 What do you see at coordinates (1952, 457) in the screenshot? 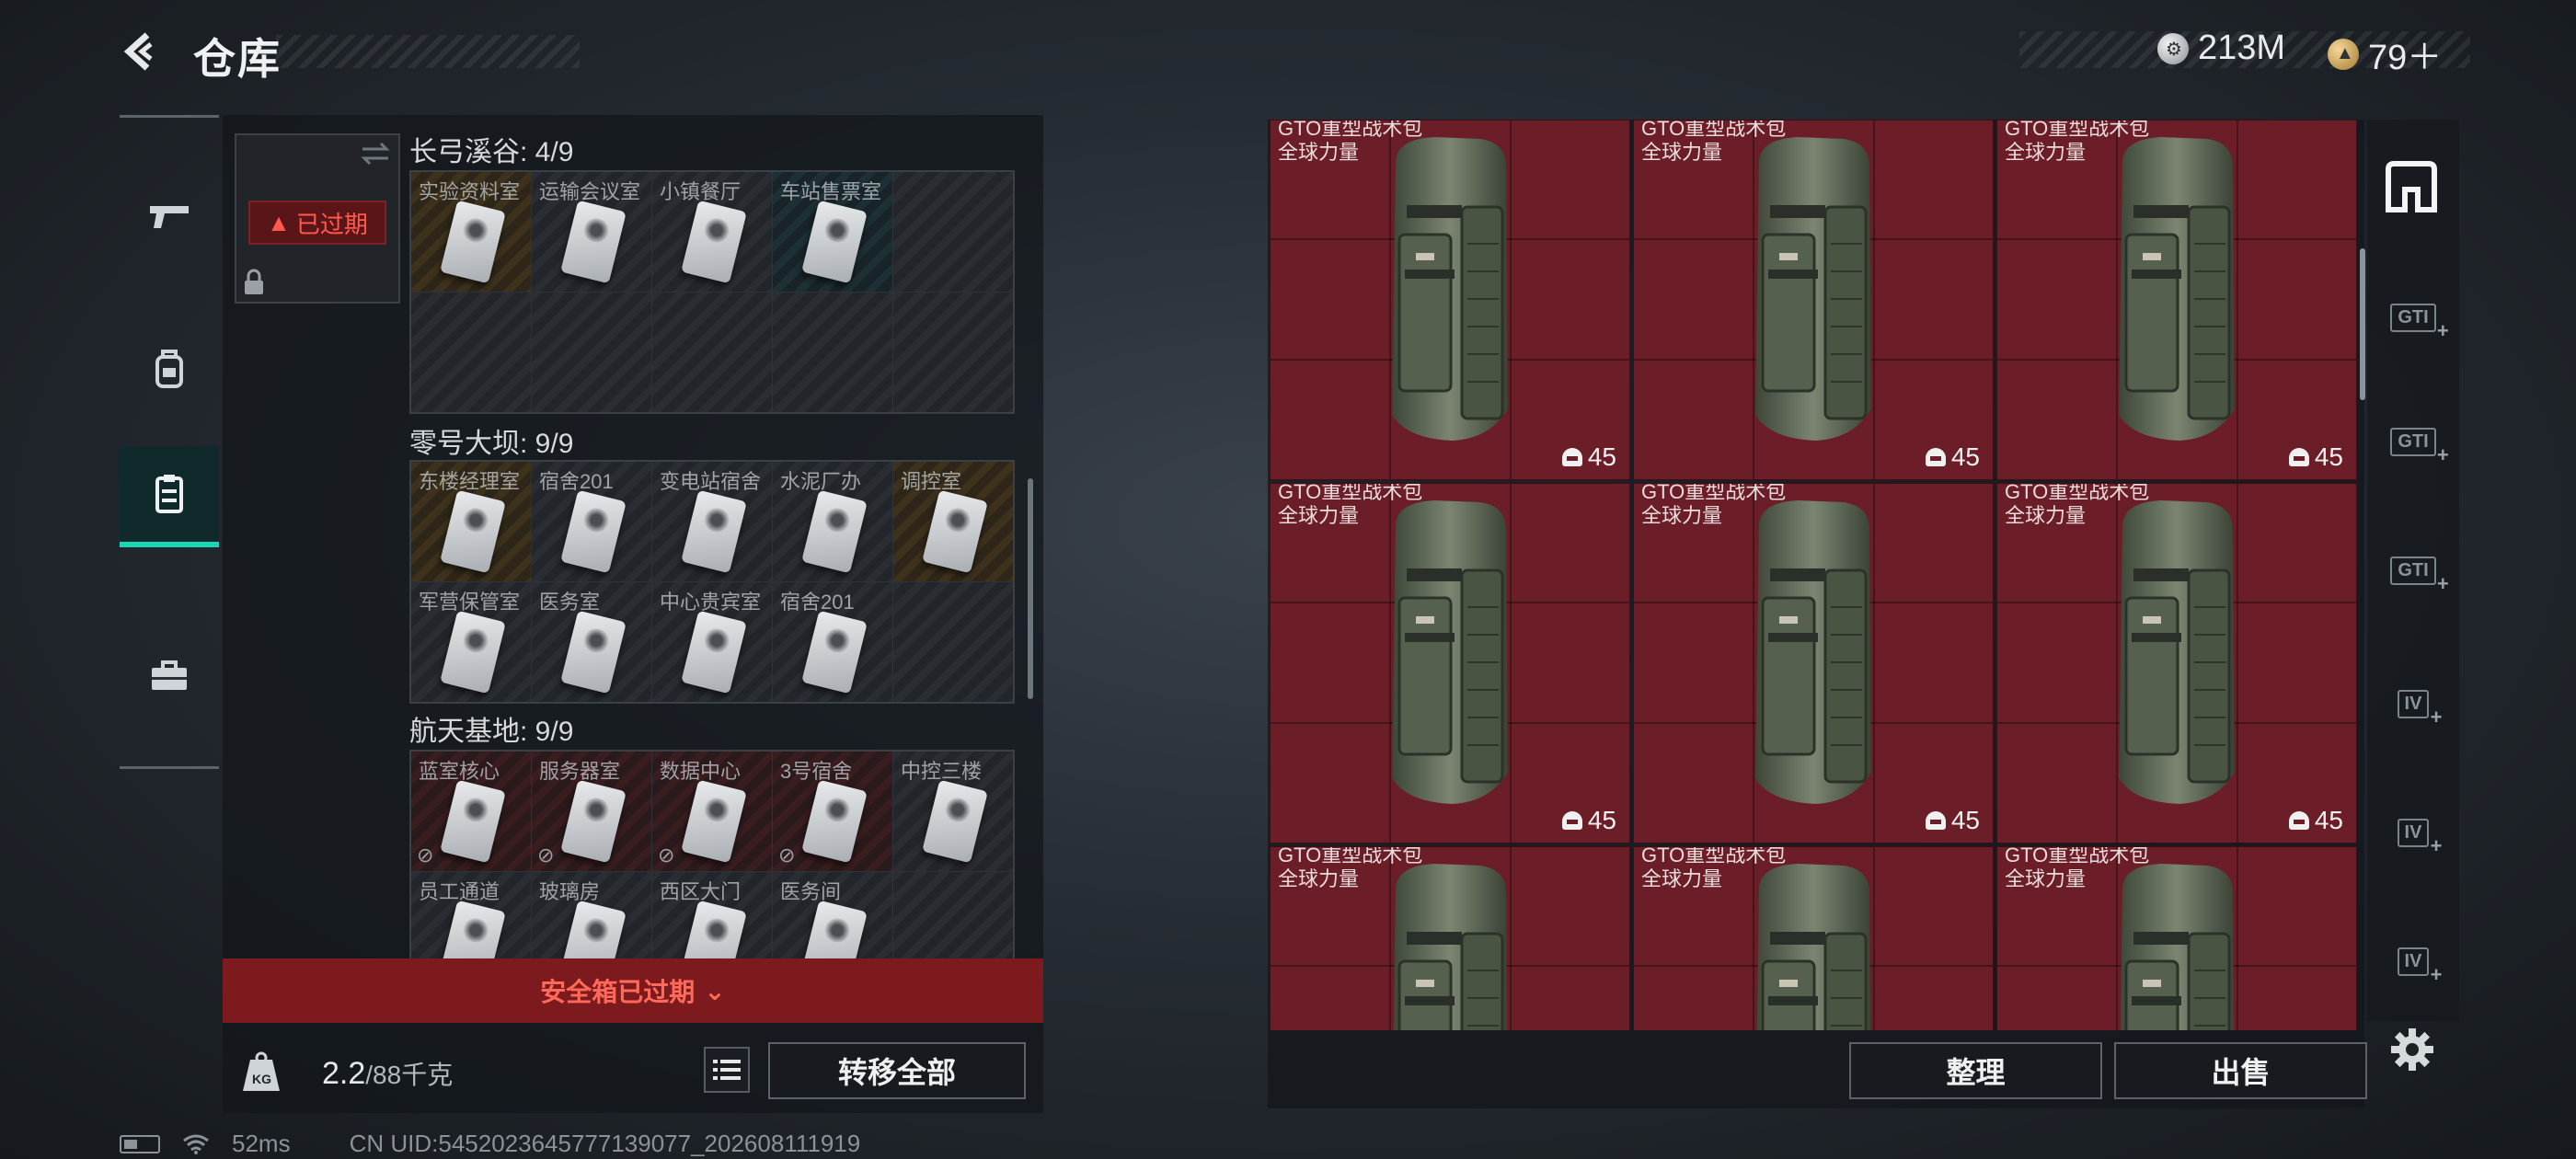
I see `item-durability: 45` at bounding box center [1952, 457].